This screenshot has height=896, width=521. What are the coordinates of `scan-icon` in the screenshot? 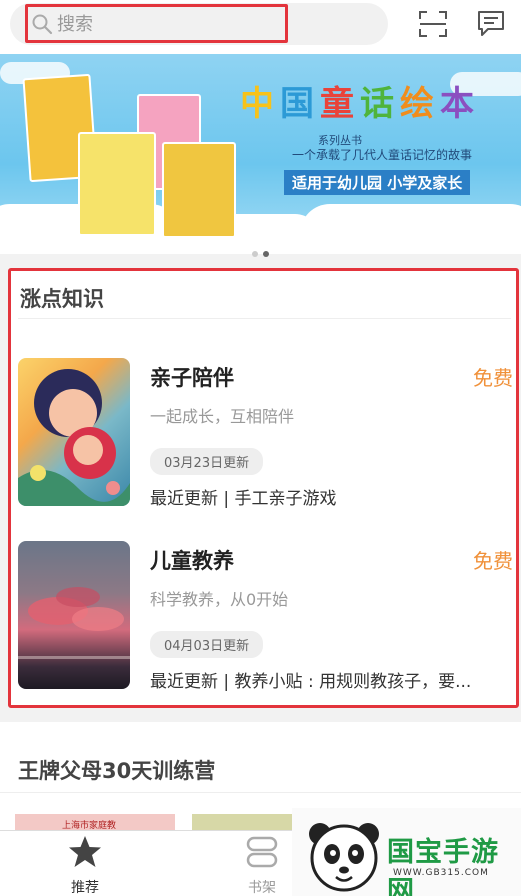 It's located at (433, 24).